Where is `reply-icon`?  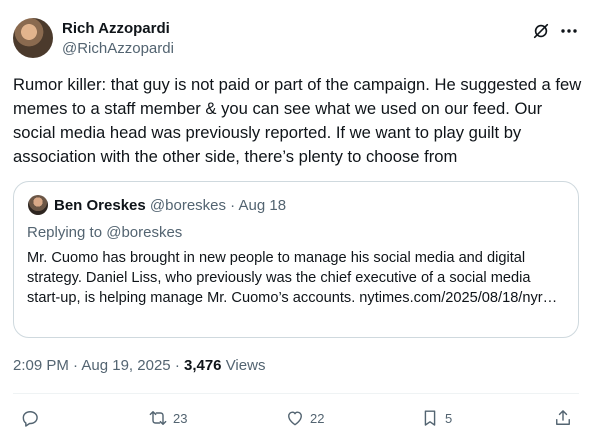 reply-icon is located at coordinates (30, 419).